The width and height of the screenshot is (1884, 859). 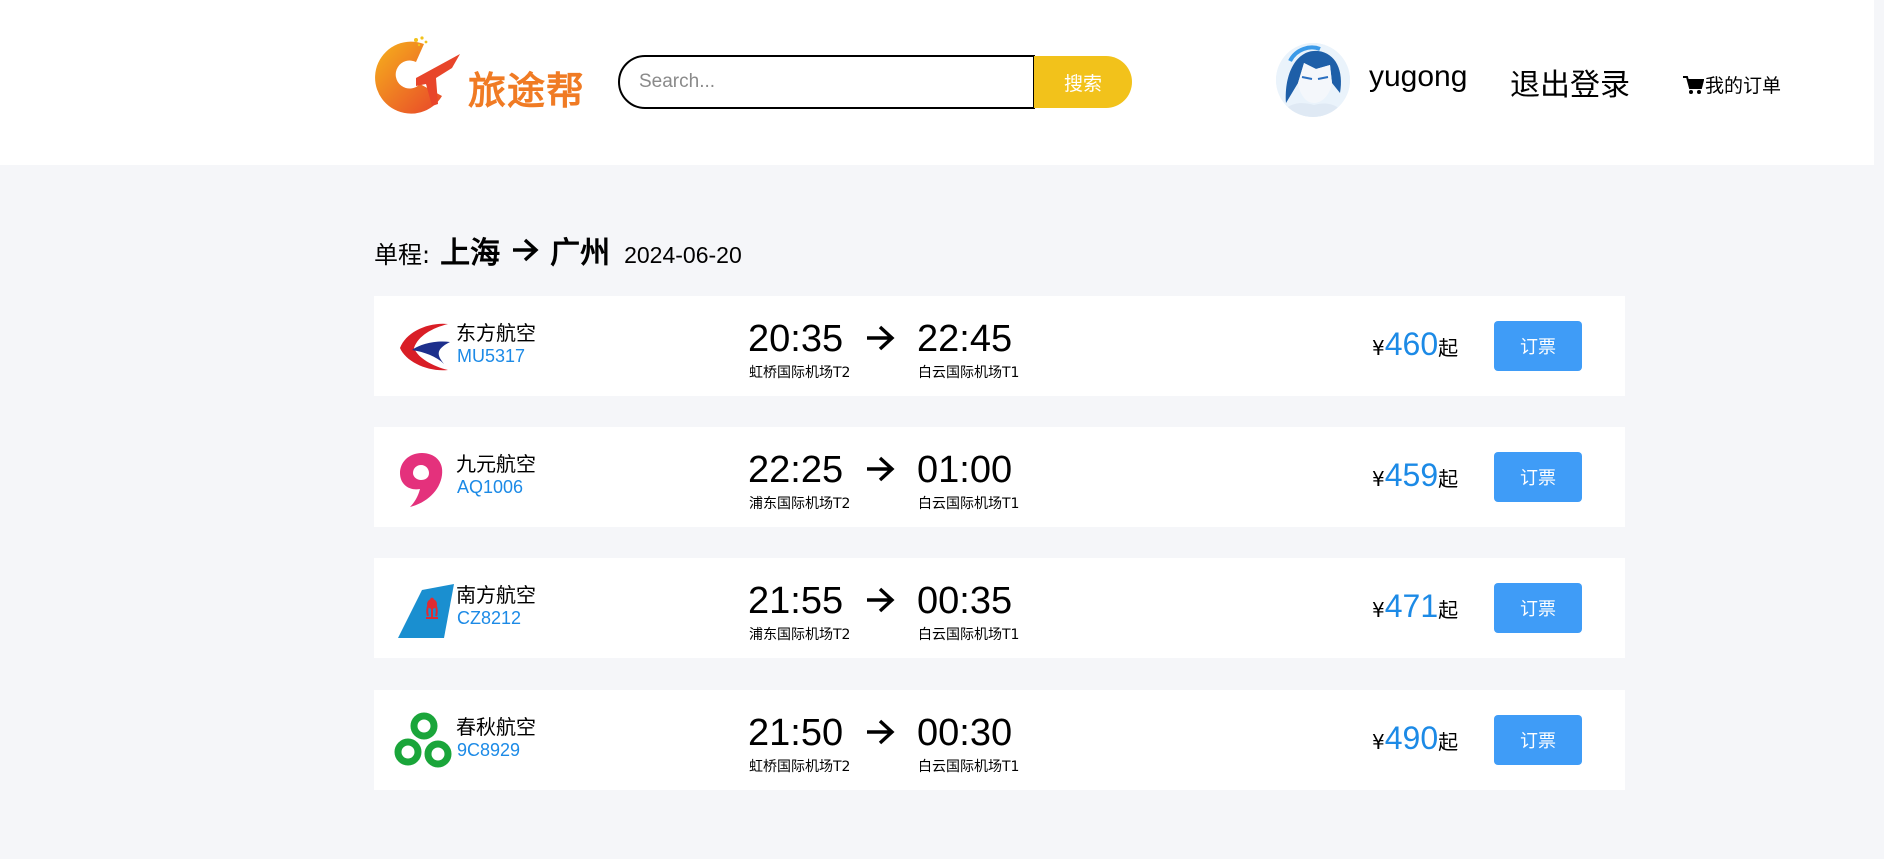 I want to click on departure-time: 20:35, so click(x=796, y=339).